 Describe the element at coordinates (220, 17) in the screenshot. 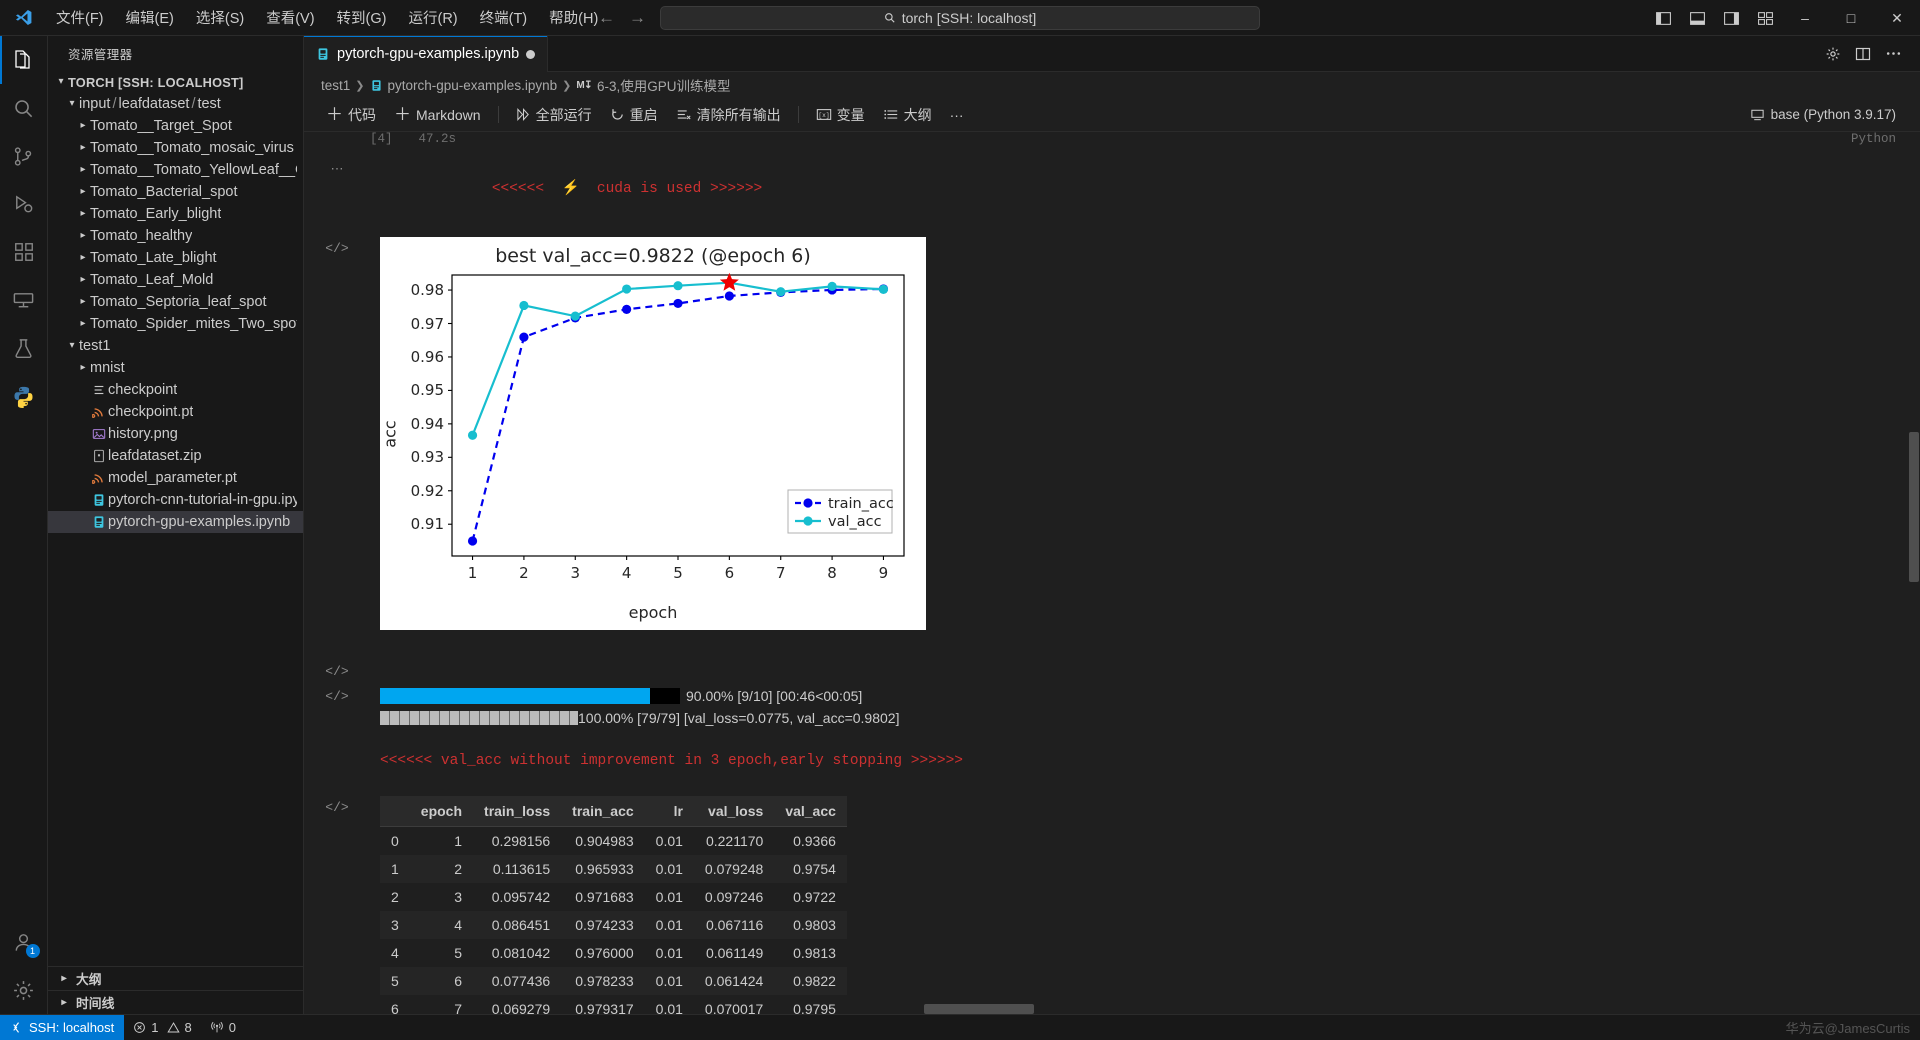

I see `menu-selection: 选择(S)` at that location.